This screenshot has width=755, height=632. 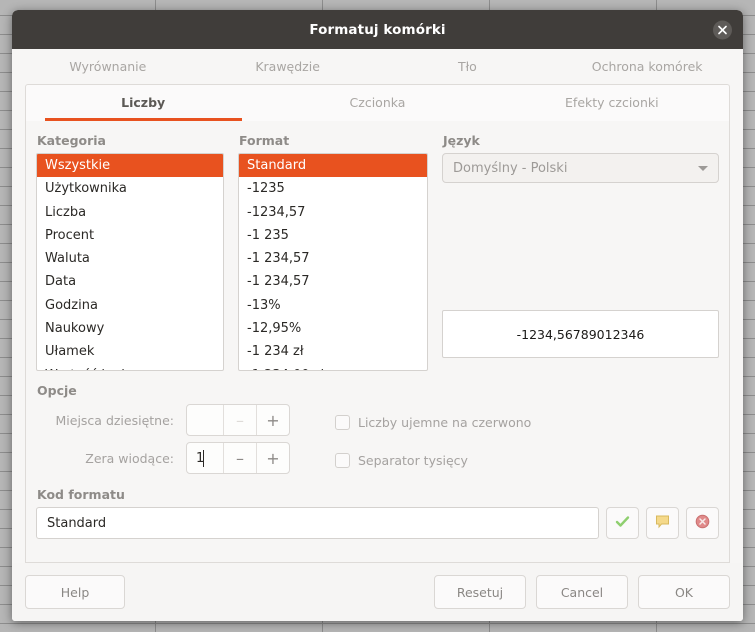 I want to click on decimal-places-stepper: – +, so click(x=238, y=420).